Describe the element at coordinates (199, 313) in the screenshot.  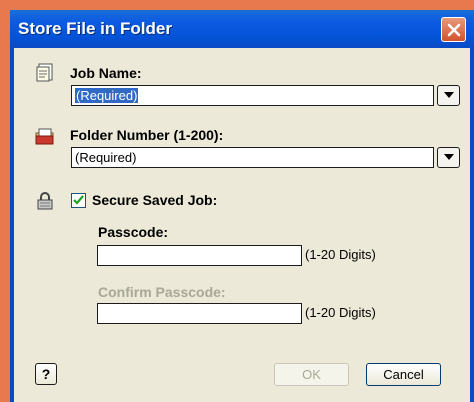
I see `confirm-passcode-input` at that location.